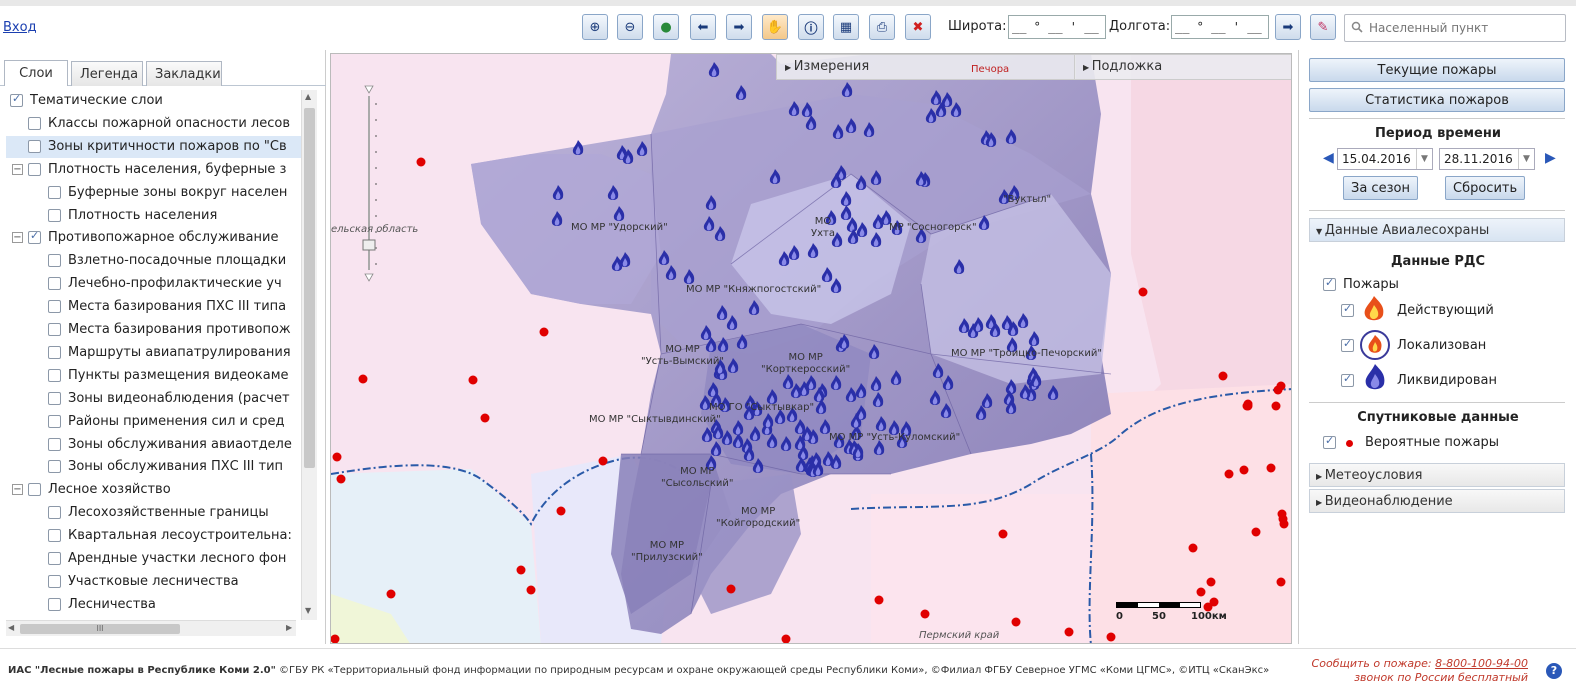  Describe the element at coordinates (1347, 379) in the screenshot. I see `extinguished-checkbox` at that location.